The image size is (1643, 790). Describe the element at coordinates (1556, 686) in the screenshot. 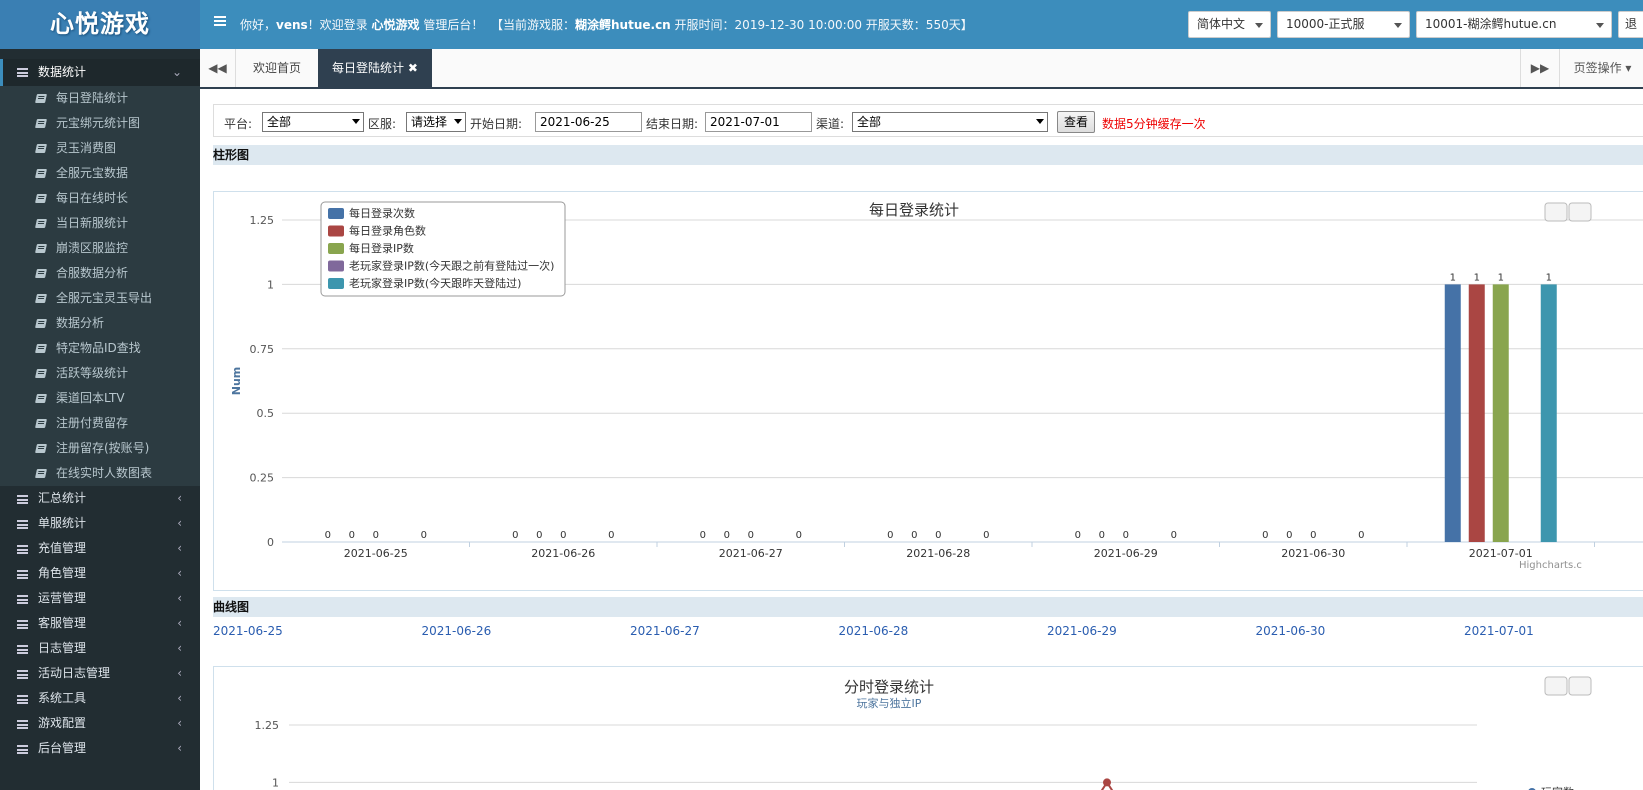

I see `print-icon` at that location.